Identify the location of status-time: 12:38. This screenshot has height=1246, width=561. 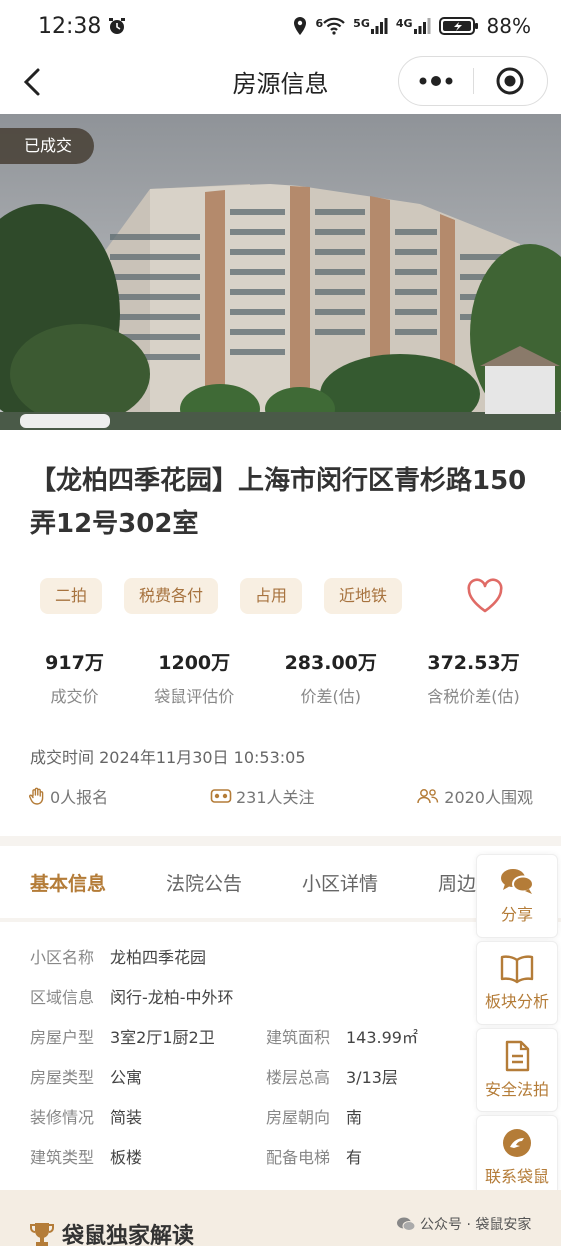
(82, 26).